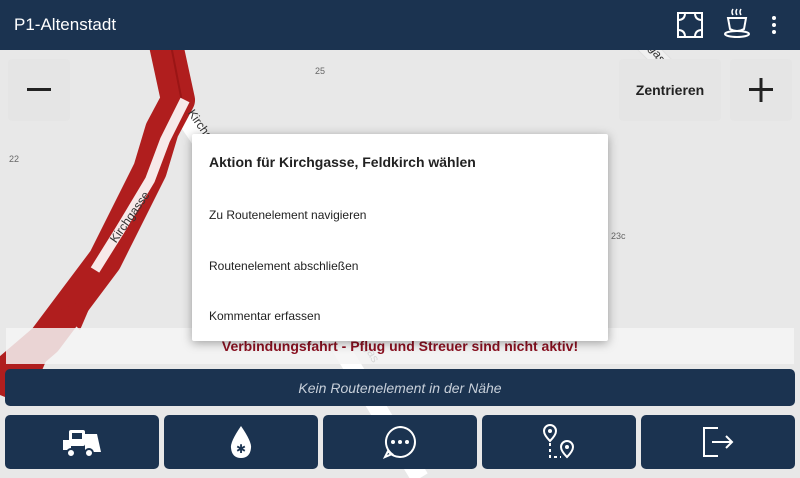 Image resolution: width=800 pixels, height=478 pixels. What do you see at coordinates (399, 316) in the screenshot?
I see `comment-option: Kommentar erfassen` at bounding box center [399, 316].